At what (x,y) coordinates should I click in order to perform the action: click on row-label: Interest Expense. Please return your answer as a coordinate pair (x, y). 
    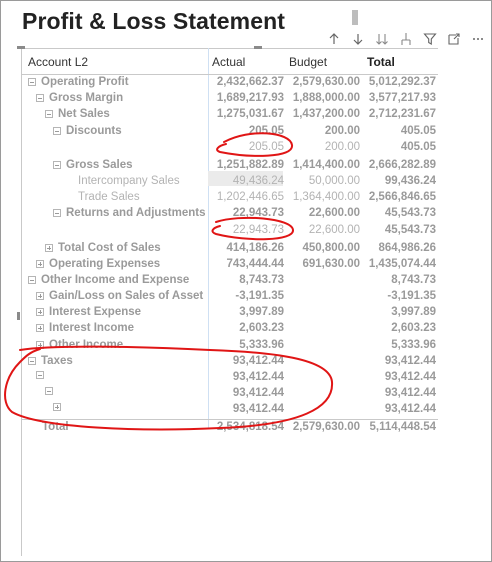
    Looking at the image, I should click on (95, 312).